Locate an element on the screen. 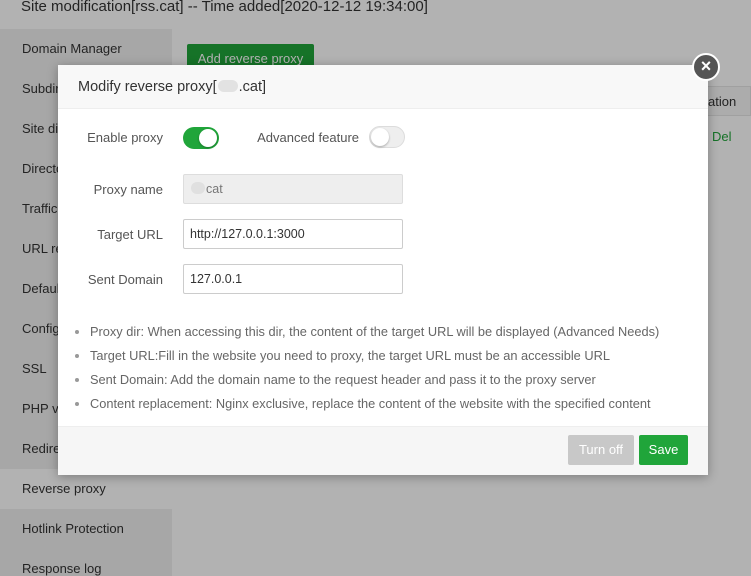  enable-proxy-toggle is located at coordinates (201, 138).